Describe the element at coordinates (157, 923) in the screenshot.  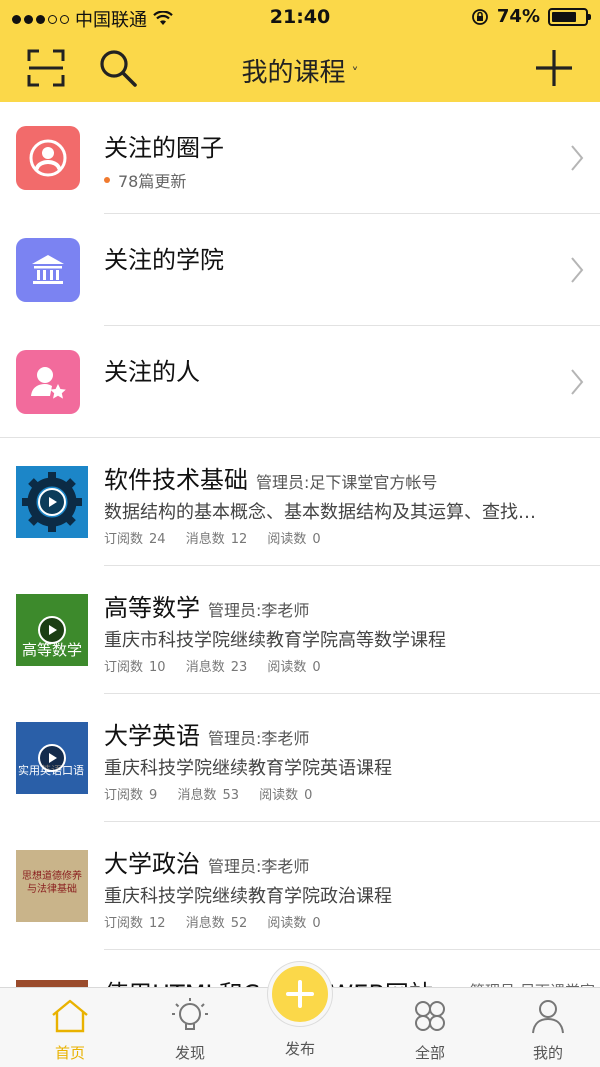
I see `subscriptions-count: 12` at that location.